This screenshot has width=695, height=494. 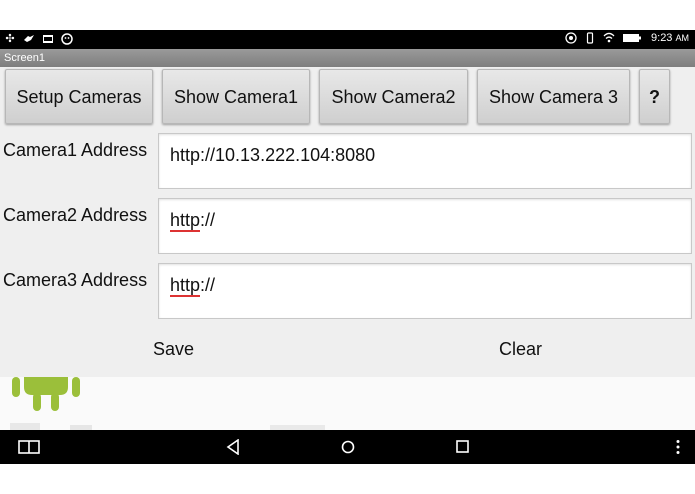 I want to click on camera3-address-field: http://, so click(x=425, y=291).